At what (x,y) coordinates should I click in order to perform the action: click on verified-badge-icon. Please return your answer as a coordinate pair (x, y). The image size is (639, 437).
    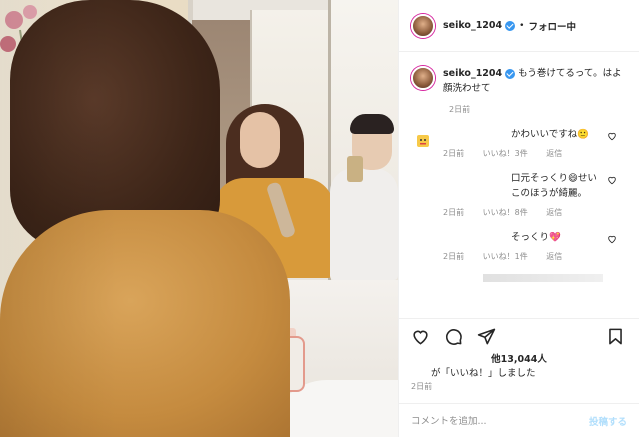
    Looking at the image, I should click on (510, 25).